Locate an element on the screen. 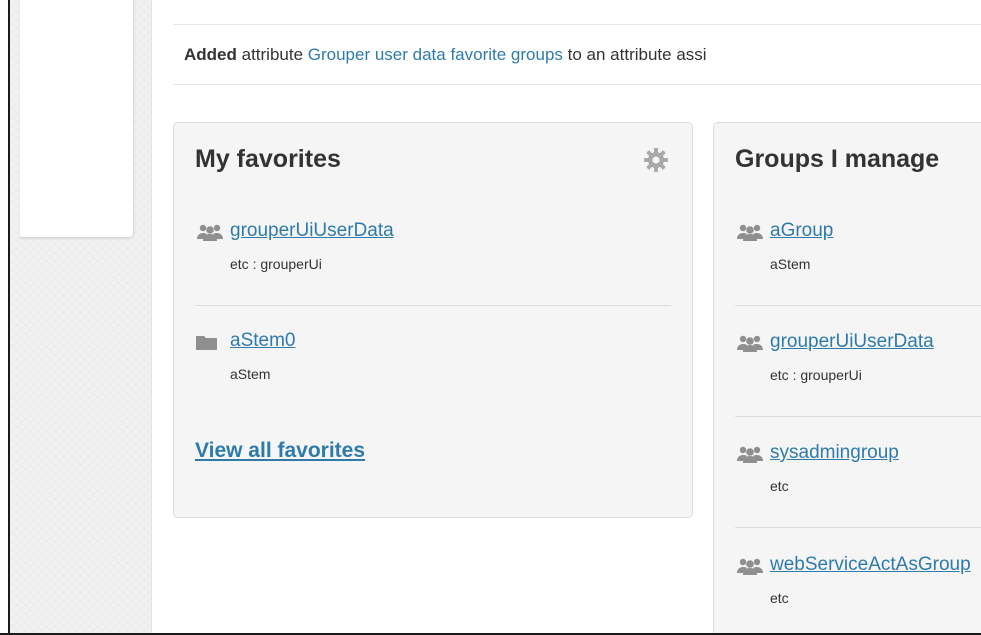 Image resolution: width=981 pixels, height=635 pixels. managed-group-link: aGroup is located at coordinates (784, 231).